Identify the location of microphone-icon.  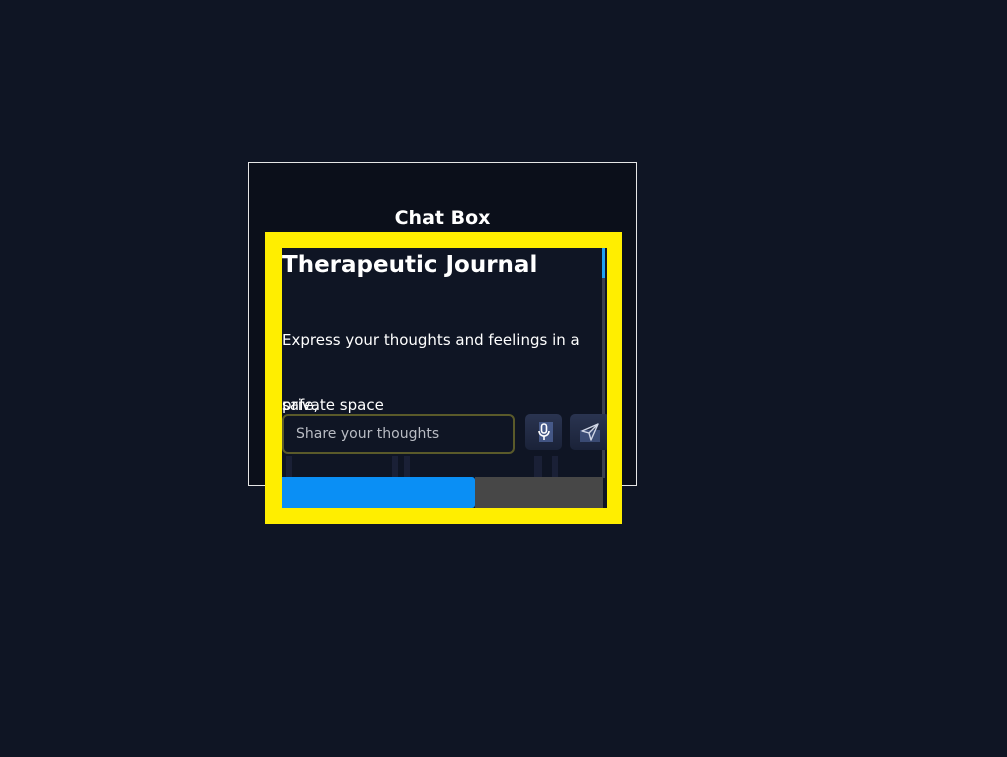
(545, 432).